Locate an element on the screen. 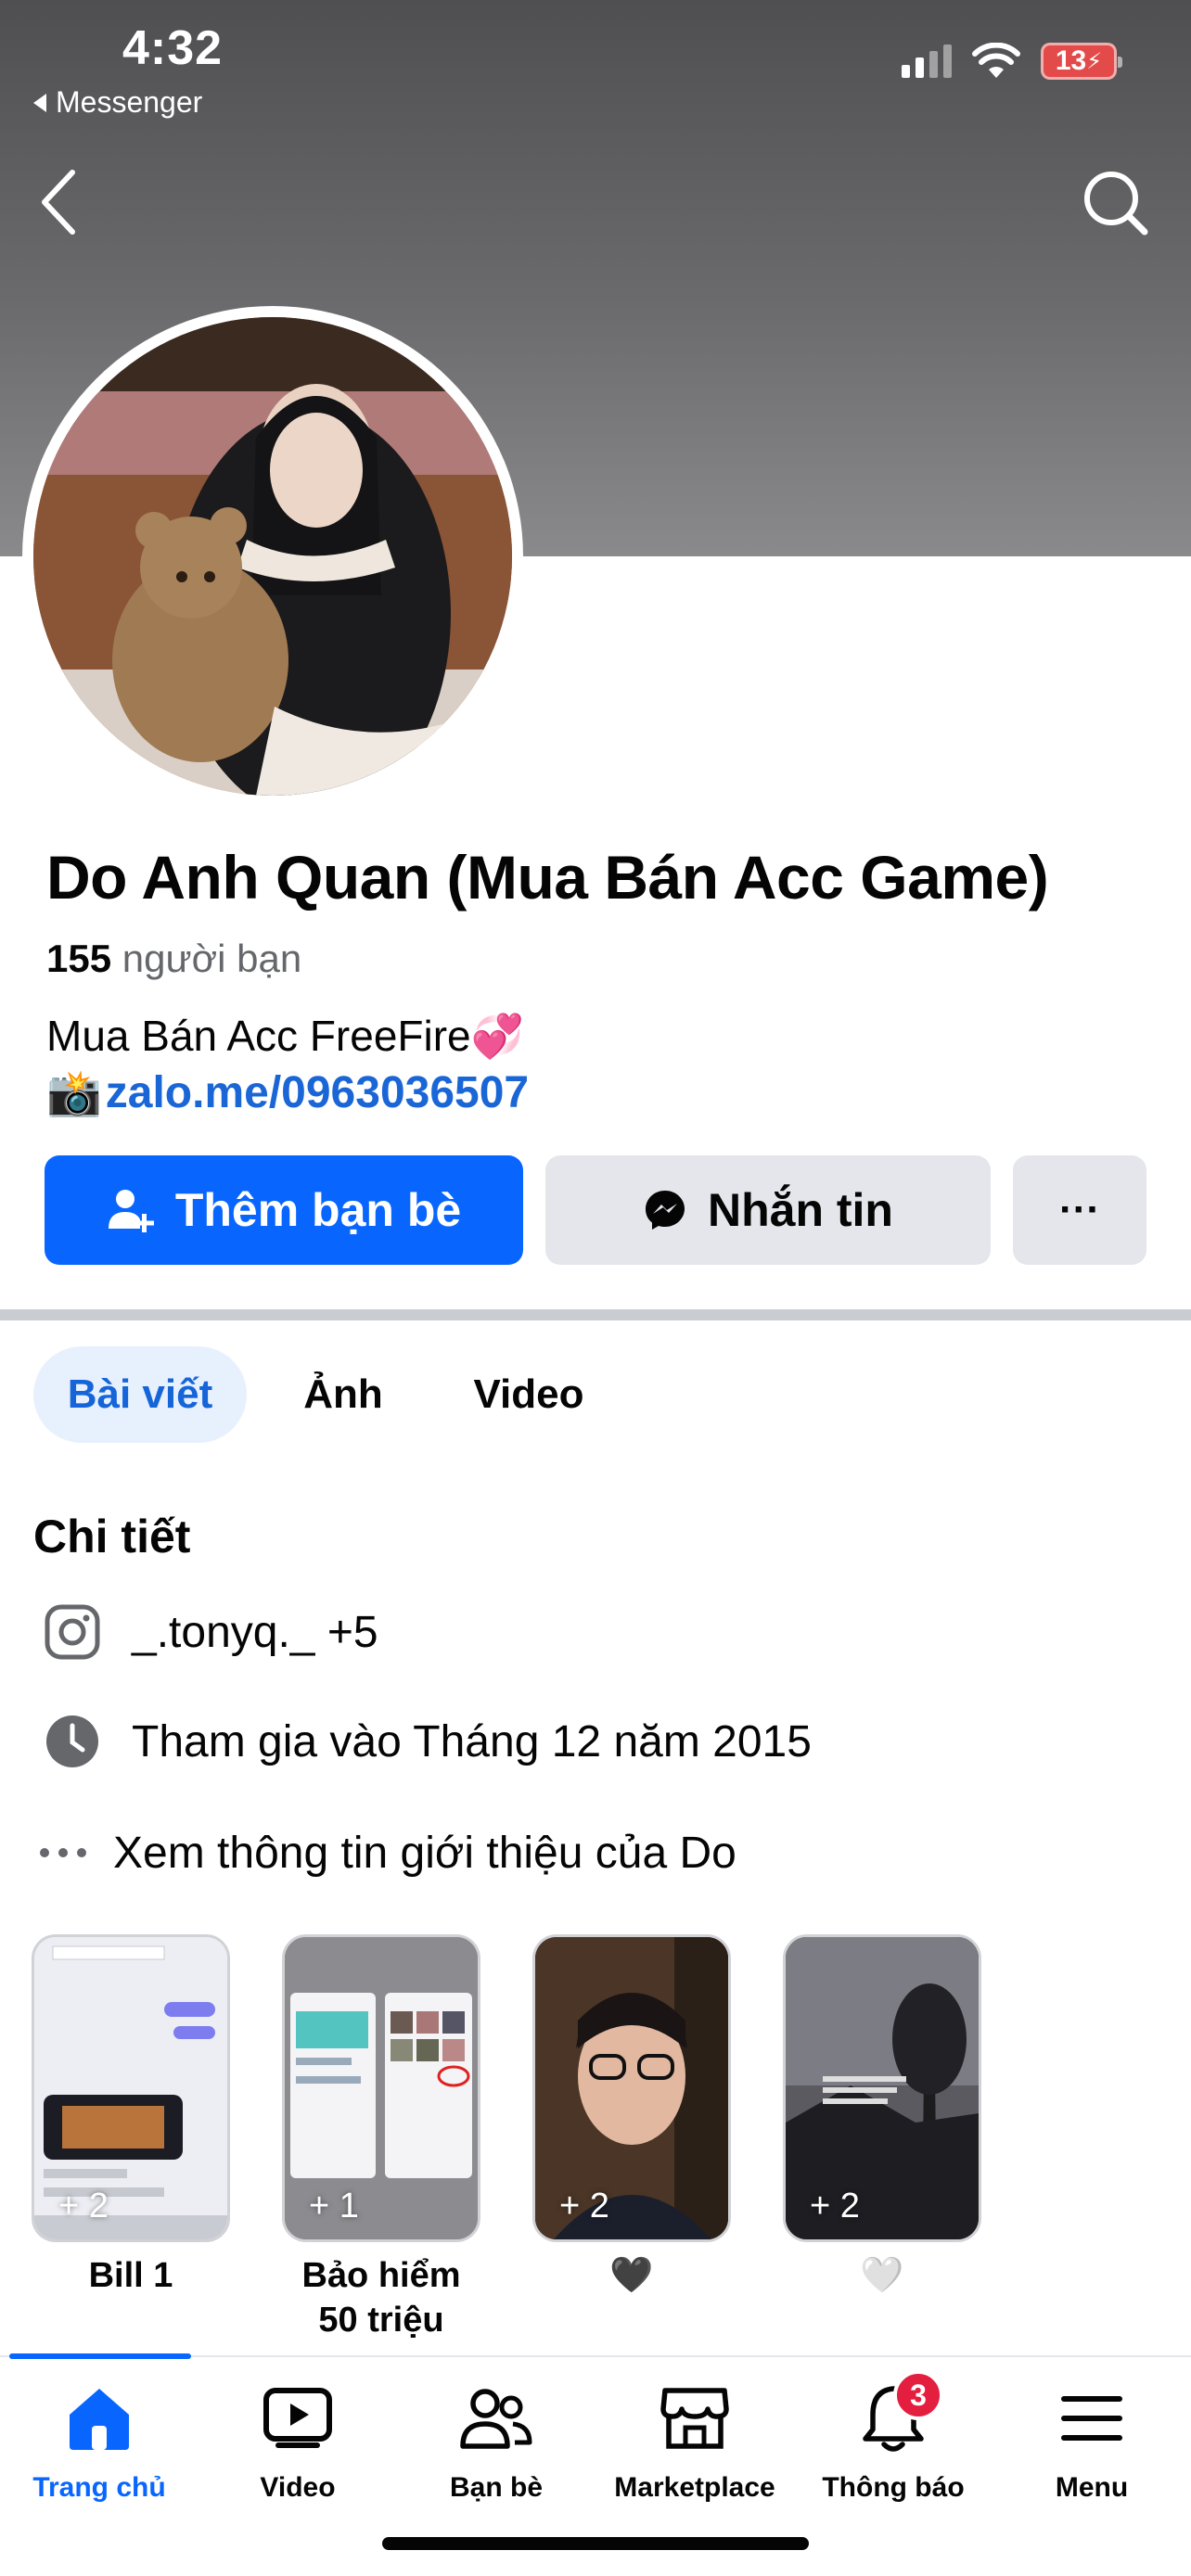 Image resolution: width=1191 pixels, height=2576 pixels. nav-menu: Menu is located at coordinates (1091, 2441).